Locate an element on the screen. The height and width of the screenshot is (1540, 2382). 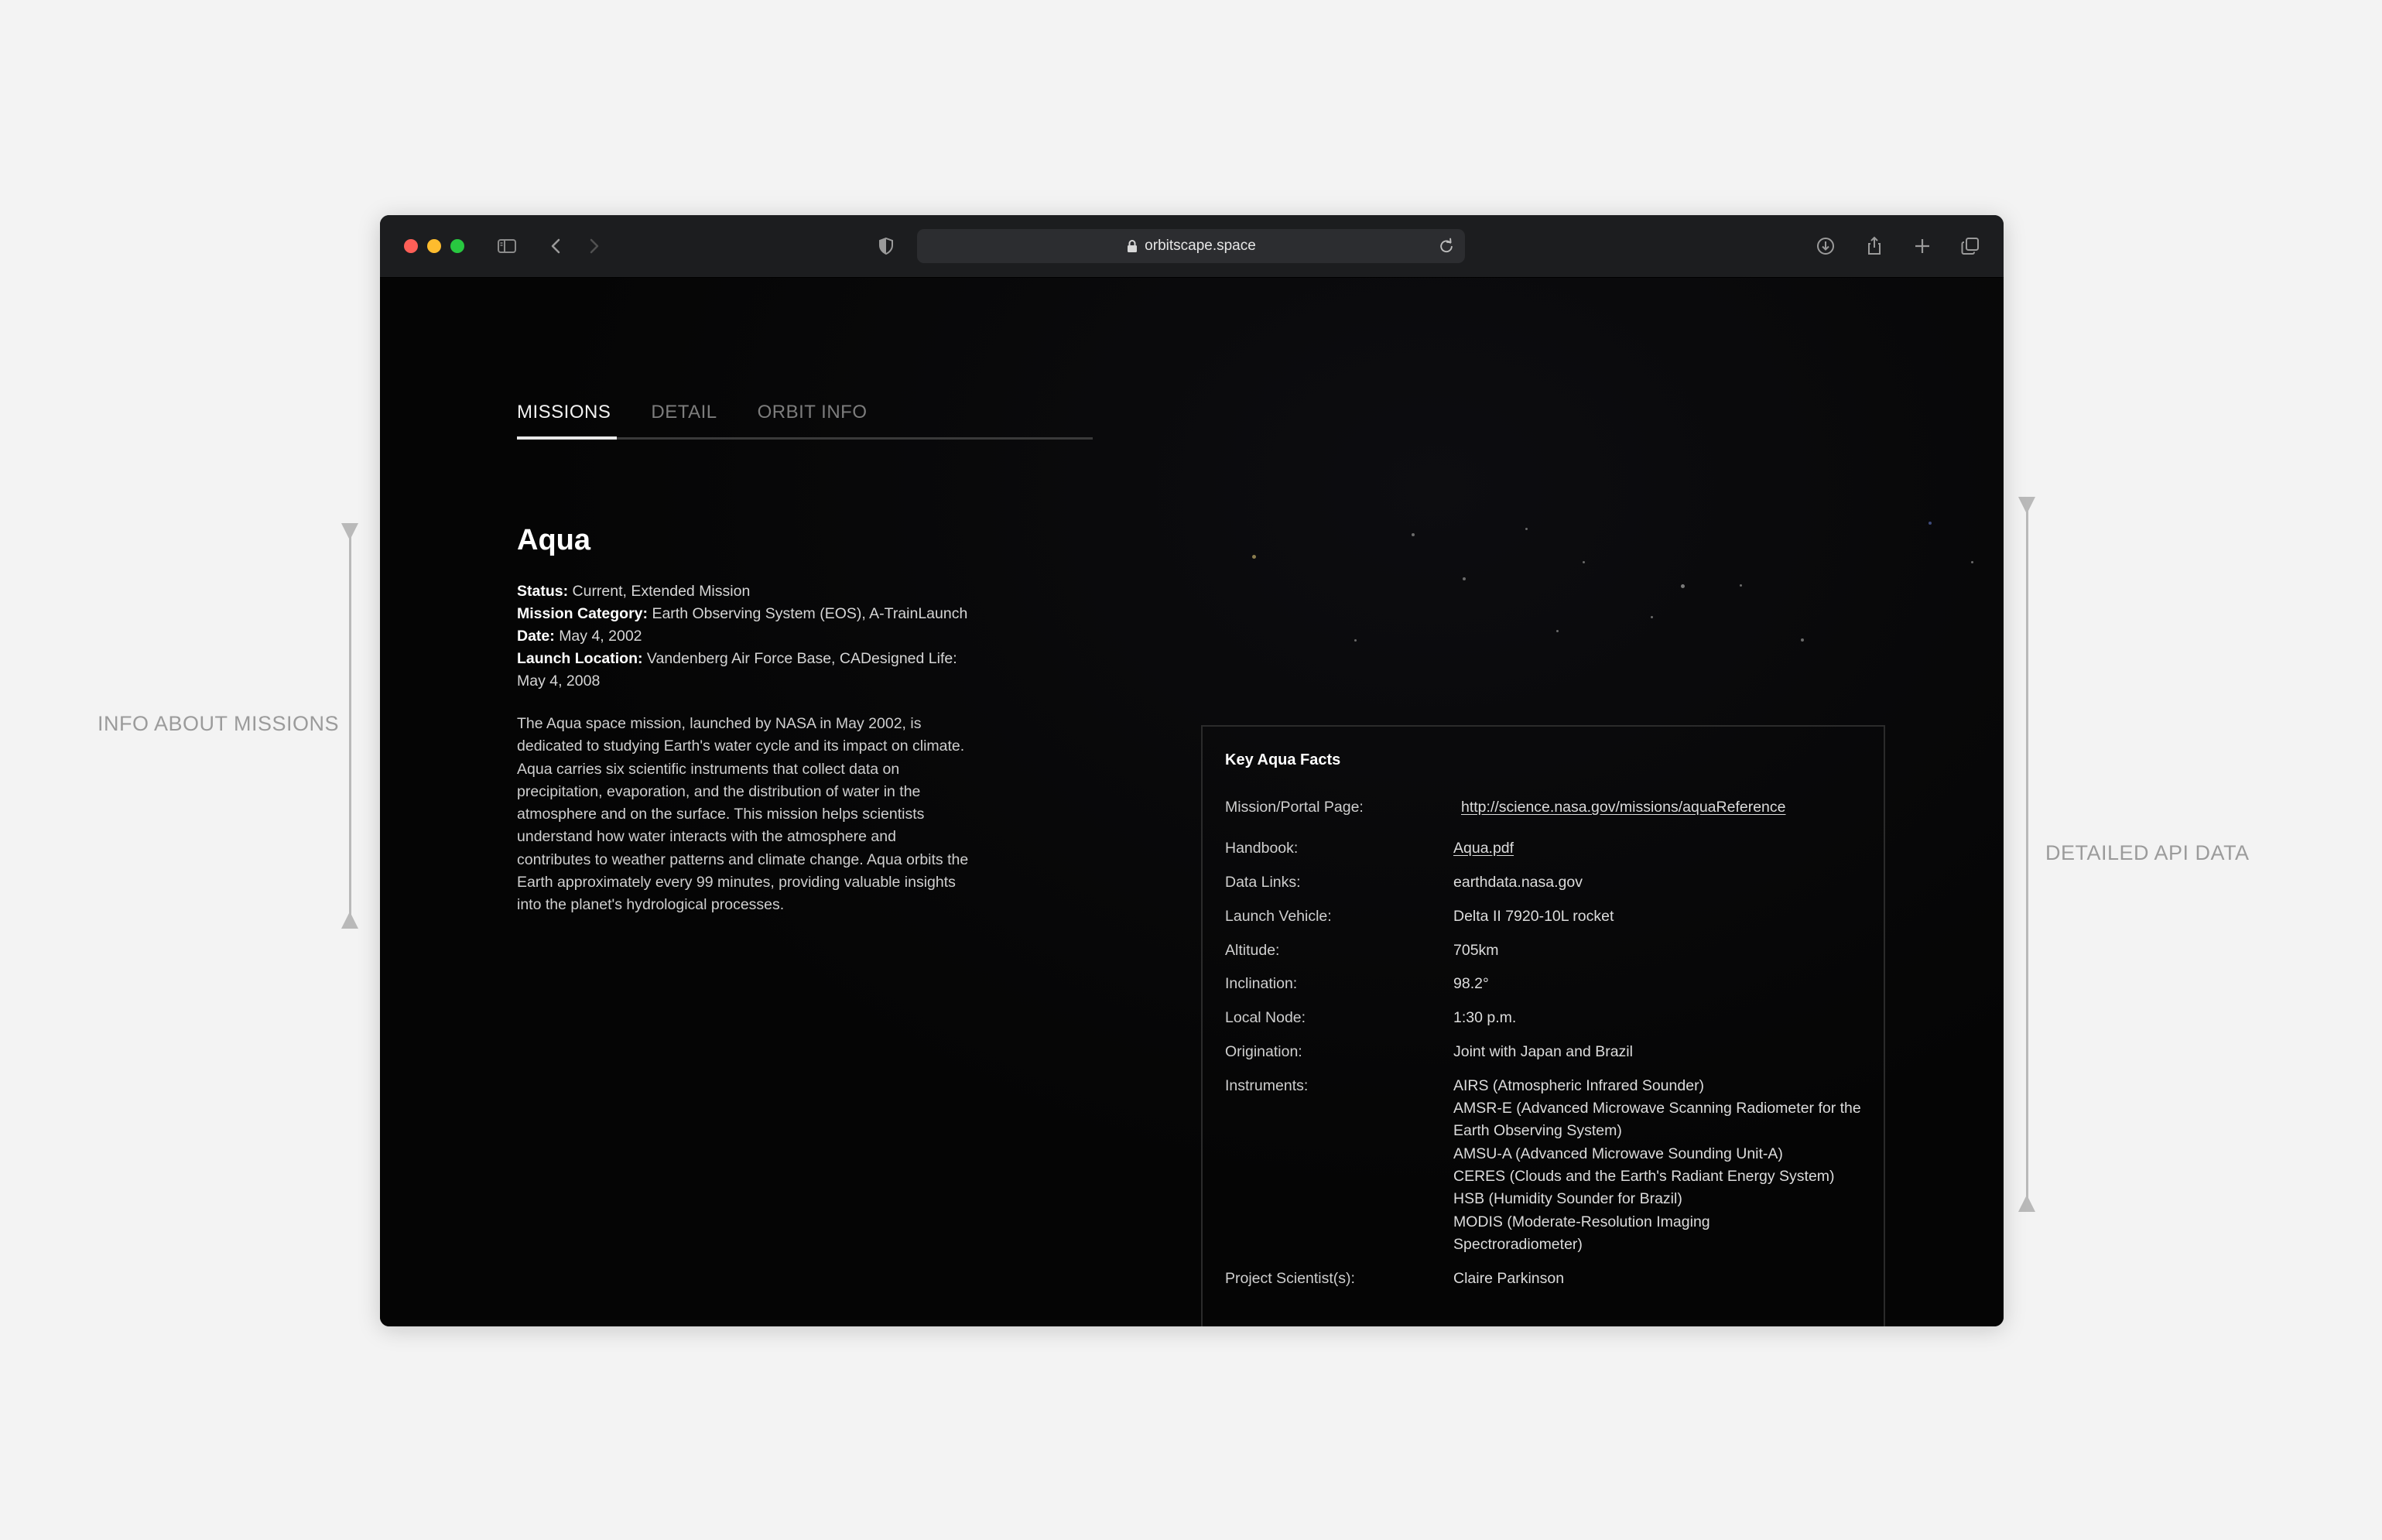
fact-row-data-links: Data Links: earthdata.nasa.gov is located at coordinates (1546, 882).